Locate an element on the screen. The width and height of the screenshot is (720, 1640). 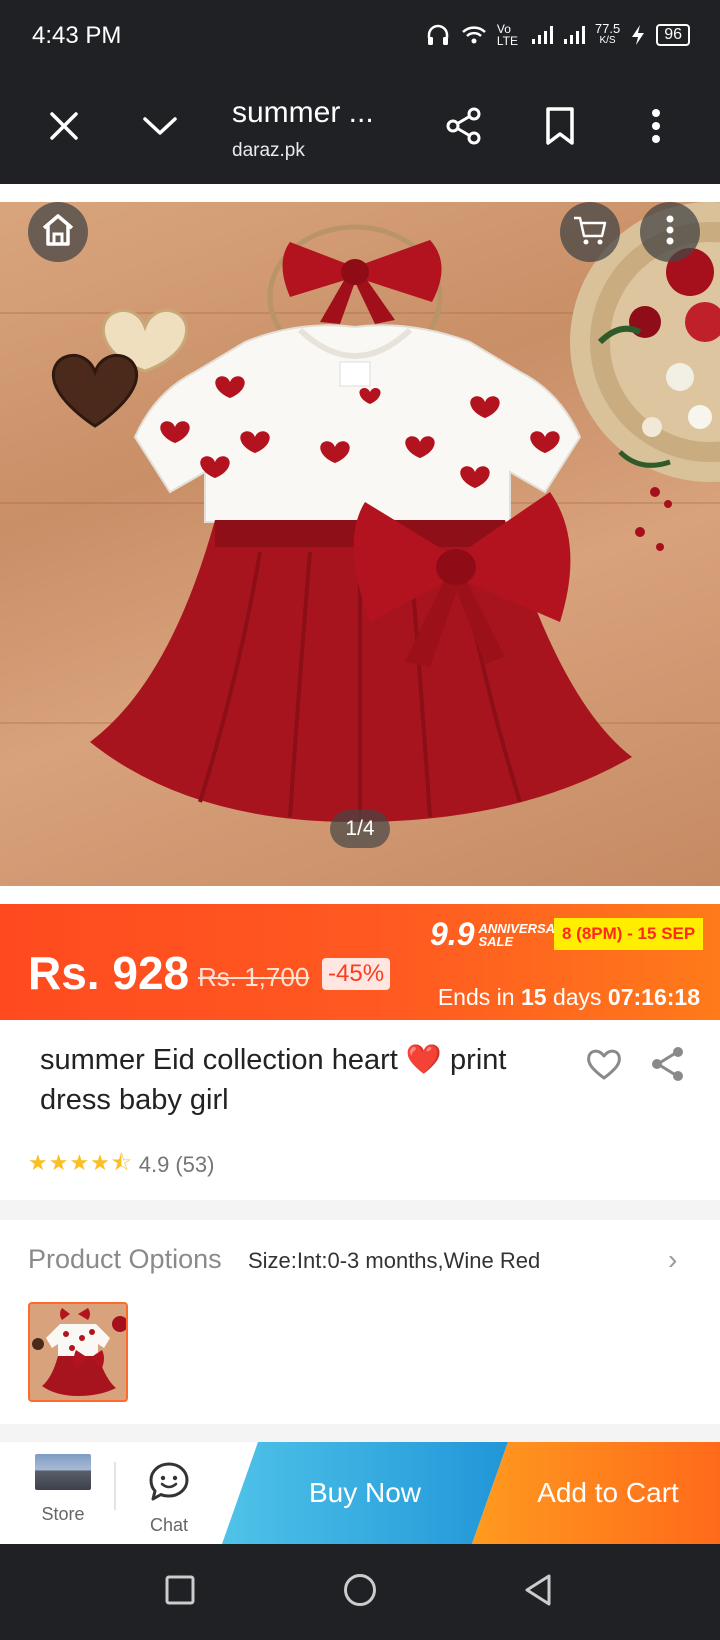
battery-indicator: 96 is located at coordinates (673, 35).